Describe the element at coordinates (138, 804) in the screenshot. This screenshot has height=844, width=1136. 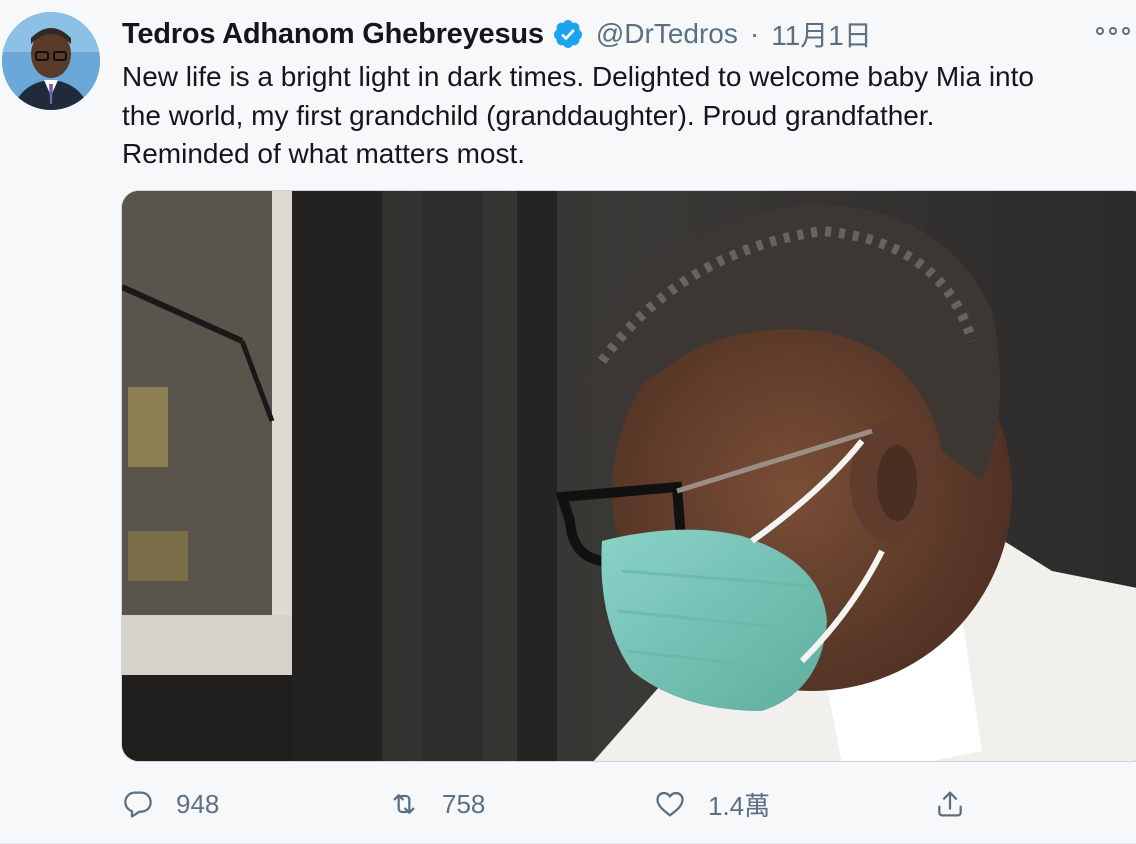
I see `reply-icon` at that location.